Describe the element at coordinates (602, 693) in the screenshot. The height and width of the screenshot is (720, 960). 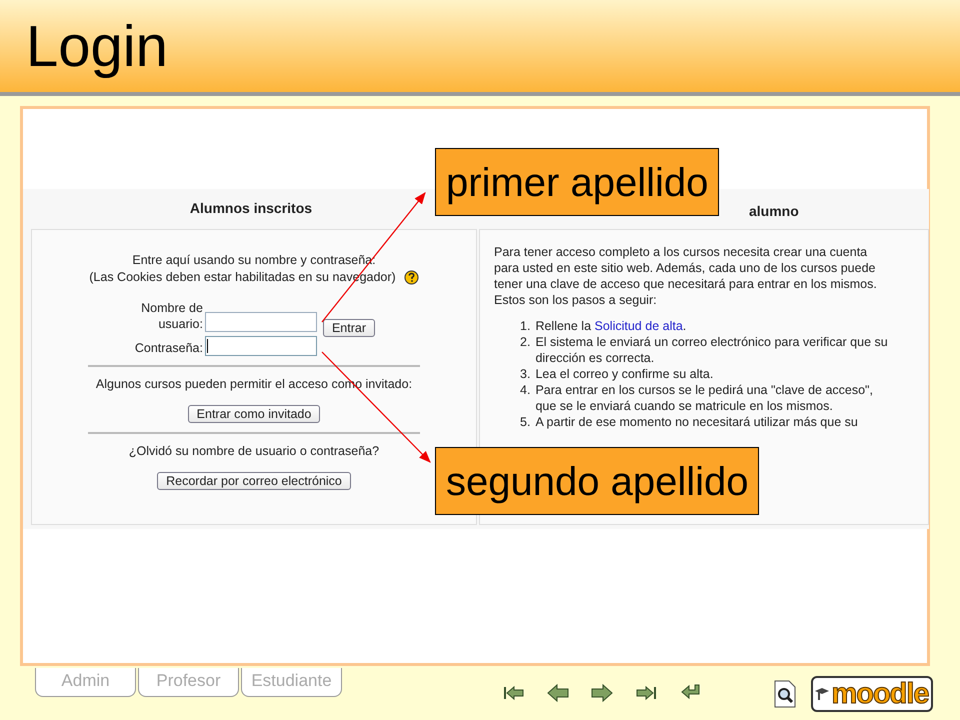
I see `forward-icon` at that location.